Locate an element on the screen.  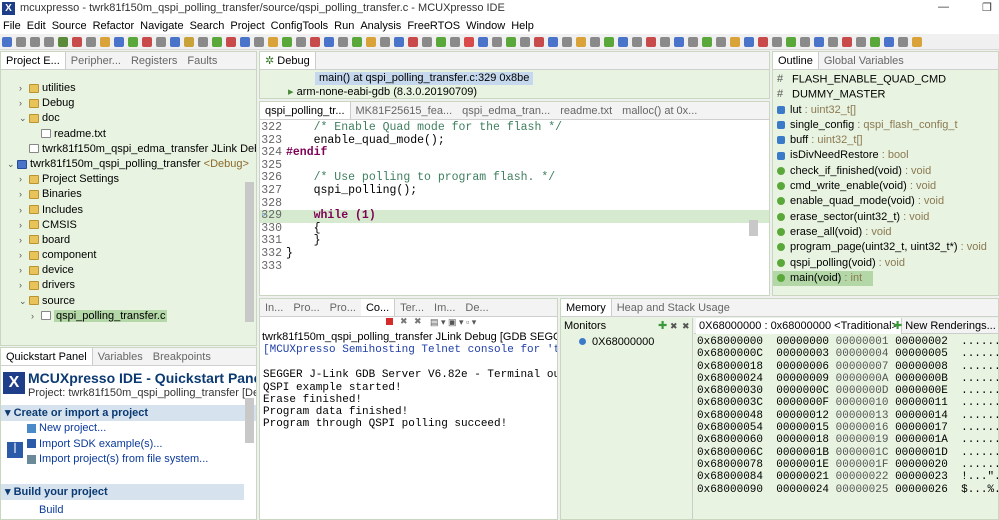
memory-word: 00000014 is located at coordinates (921, 416).